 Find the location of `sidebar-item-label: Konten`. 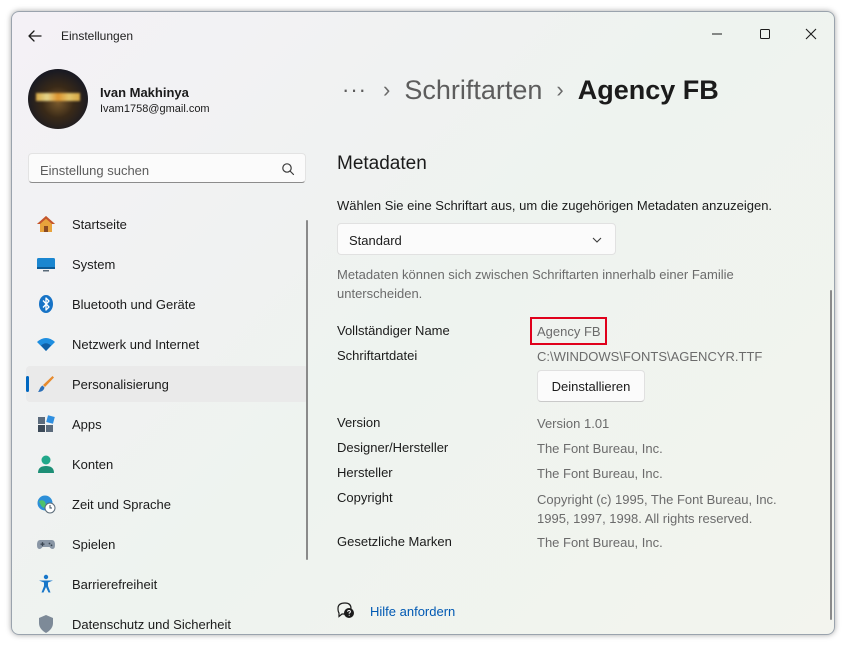

sidebar-item-label: Konten is located at coordinates (93, 464).